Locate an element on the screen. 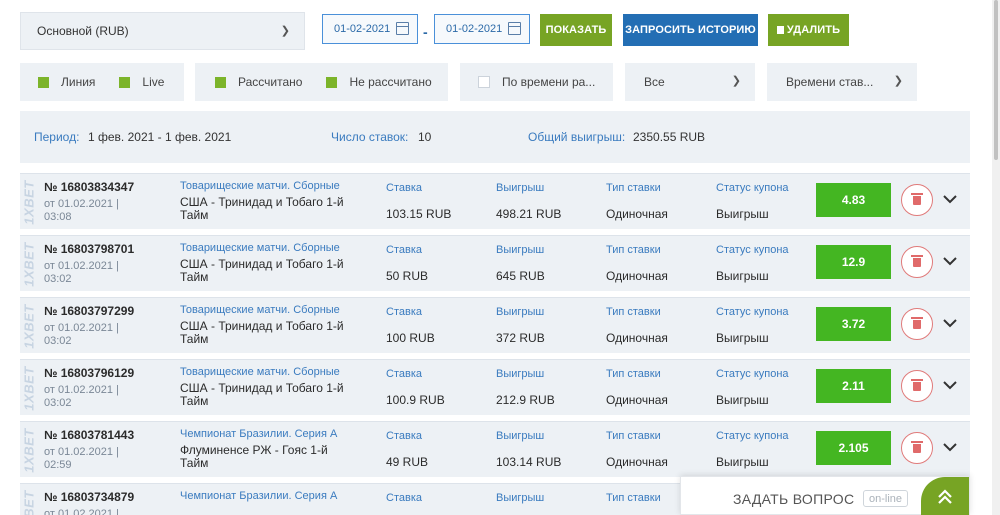  show-button: ПОКАЗАТЬ is located at coordinates (576, 30).